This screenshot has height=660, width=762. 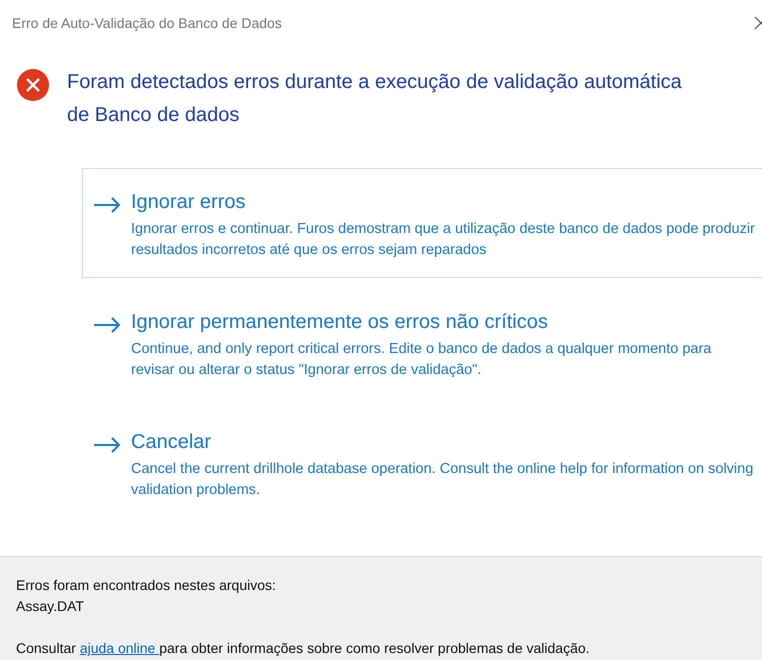 I want to click on files-label: Erros foram encontrados nestes arquivos:, so click(x=146, y=585).